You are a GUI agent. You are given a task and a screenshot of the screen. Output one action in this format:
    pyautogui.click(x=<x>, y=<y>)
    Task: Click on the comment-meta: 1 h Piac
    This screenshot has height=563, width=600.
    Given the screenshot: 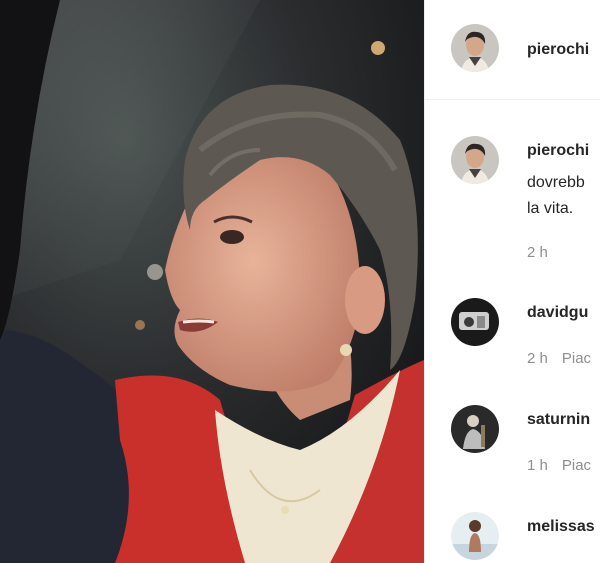 What is the action you would take?
    pyautogui.click(x=559, y=465)
    